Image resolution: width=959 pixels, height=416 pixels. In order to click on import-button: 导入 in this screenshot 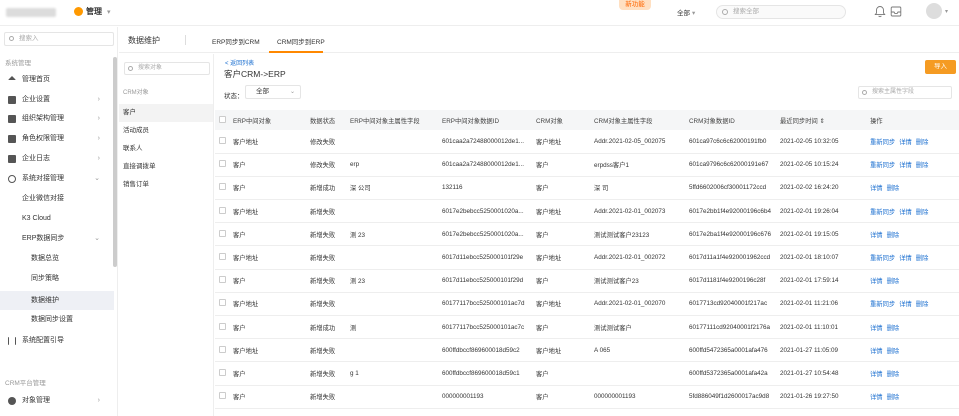, I will do `click(940, 67)`.